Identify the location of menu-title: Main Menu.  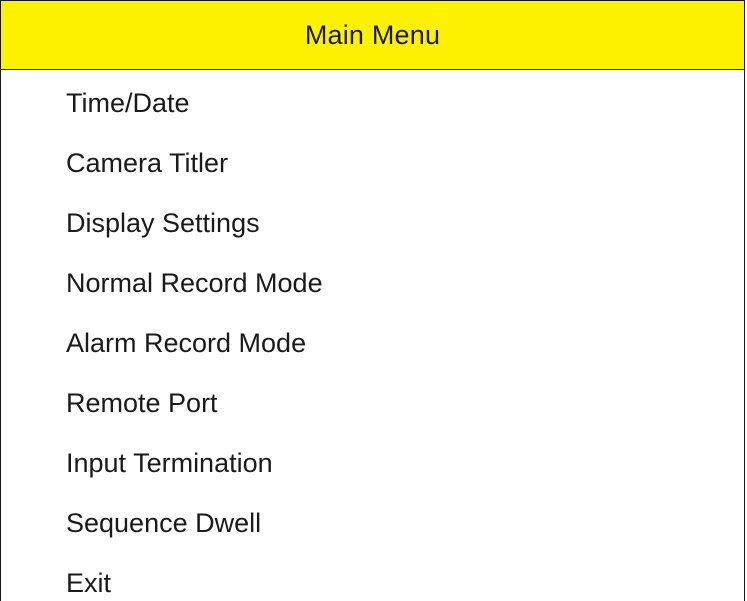
(372, 34).